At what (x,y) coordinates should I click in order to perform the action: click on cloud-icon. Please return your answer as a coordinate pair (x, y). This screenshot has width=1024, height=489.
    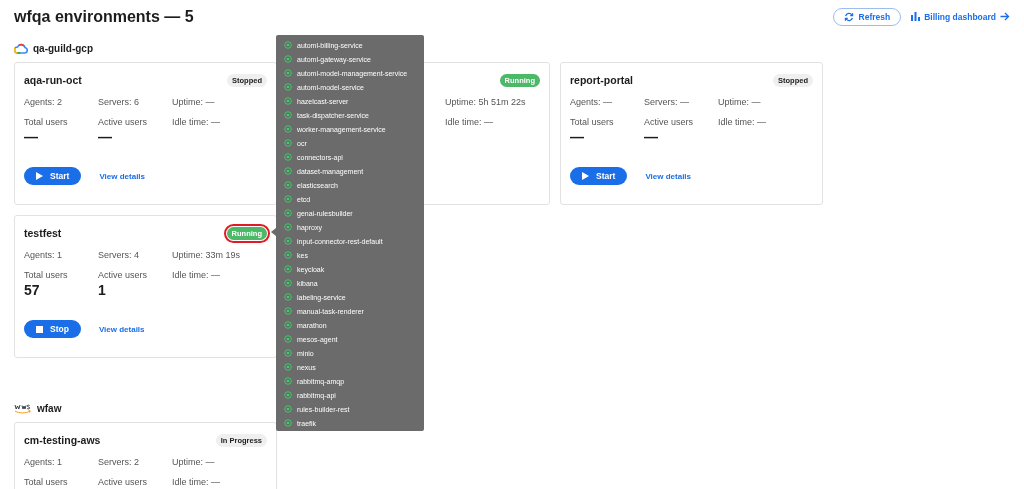
    Looking at the image, I should click on (21, 48).